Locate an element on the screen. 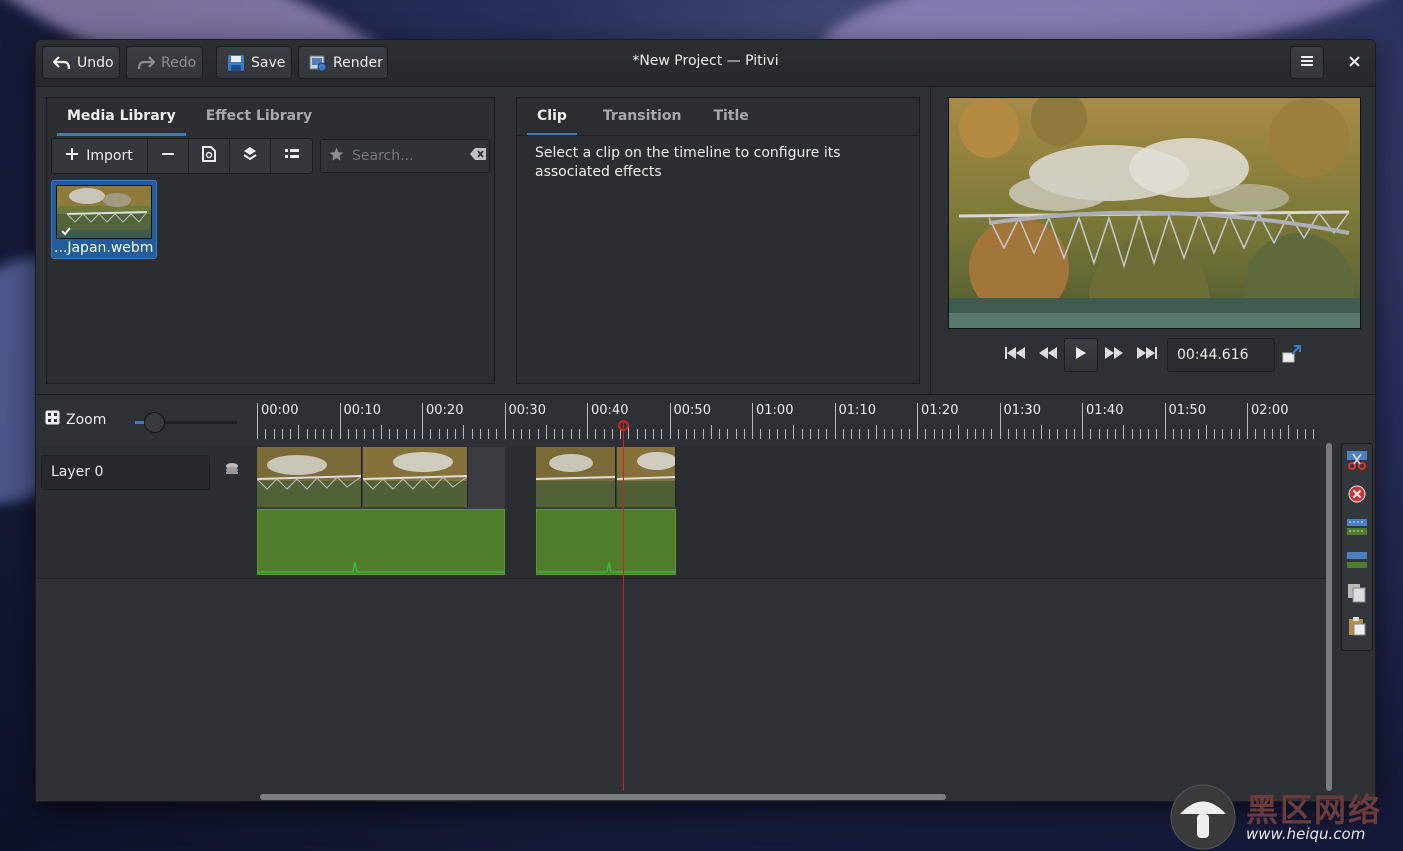 The height and width of the screenshot is (851, 1403). insert-at-end-button is located at coordinates (250, 156).